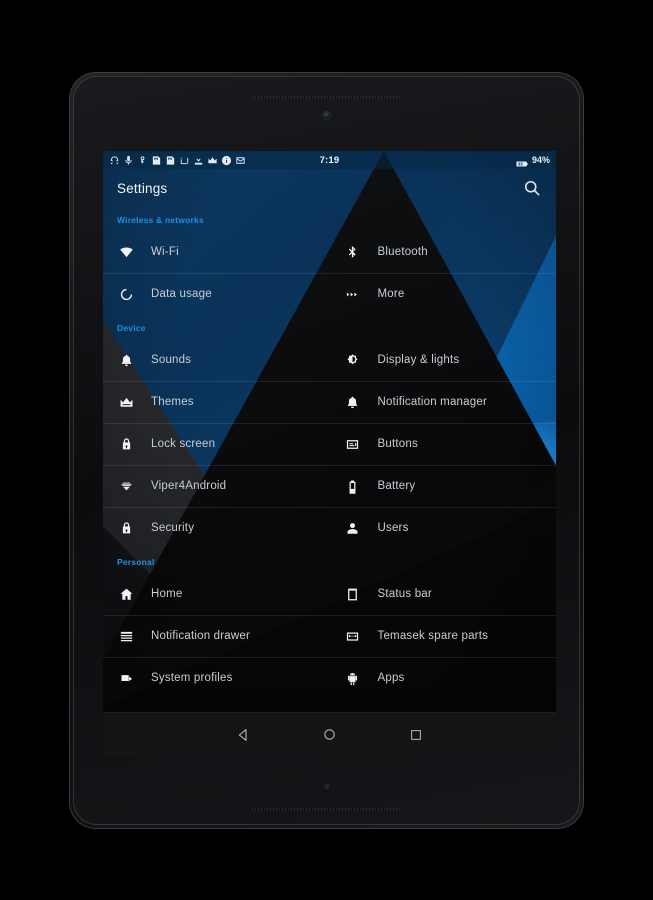 The width and height of the screenshot is (653, 900). I want to click on settings-item-label: Themes, so click(172, 402).